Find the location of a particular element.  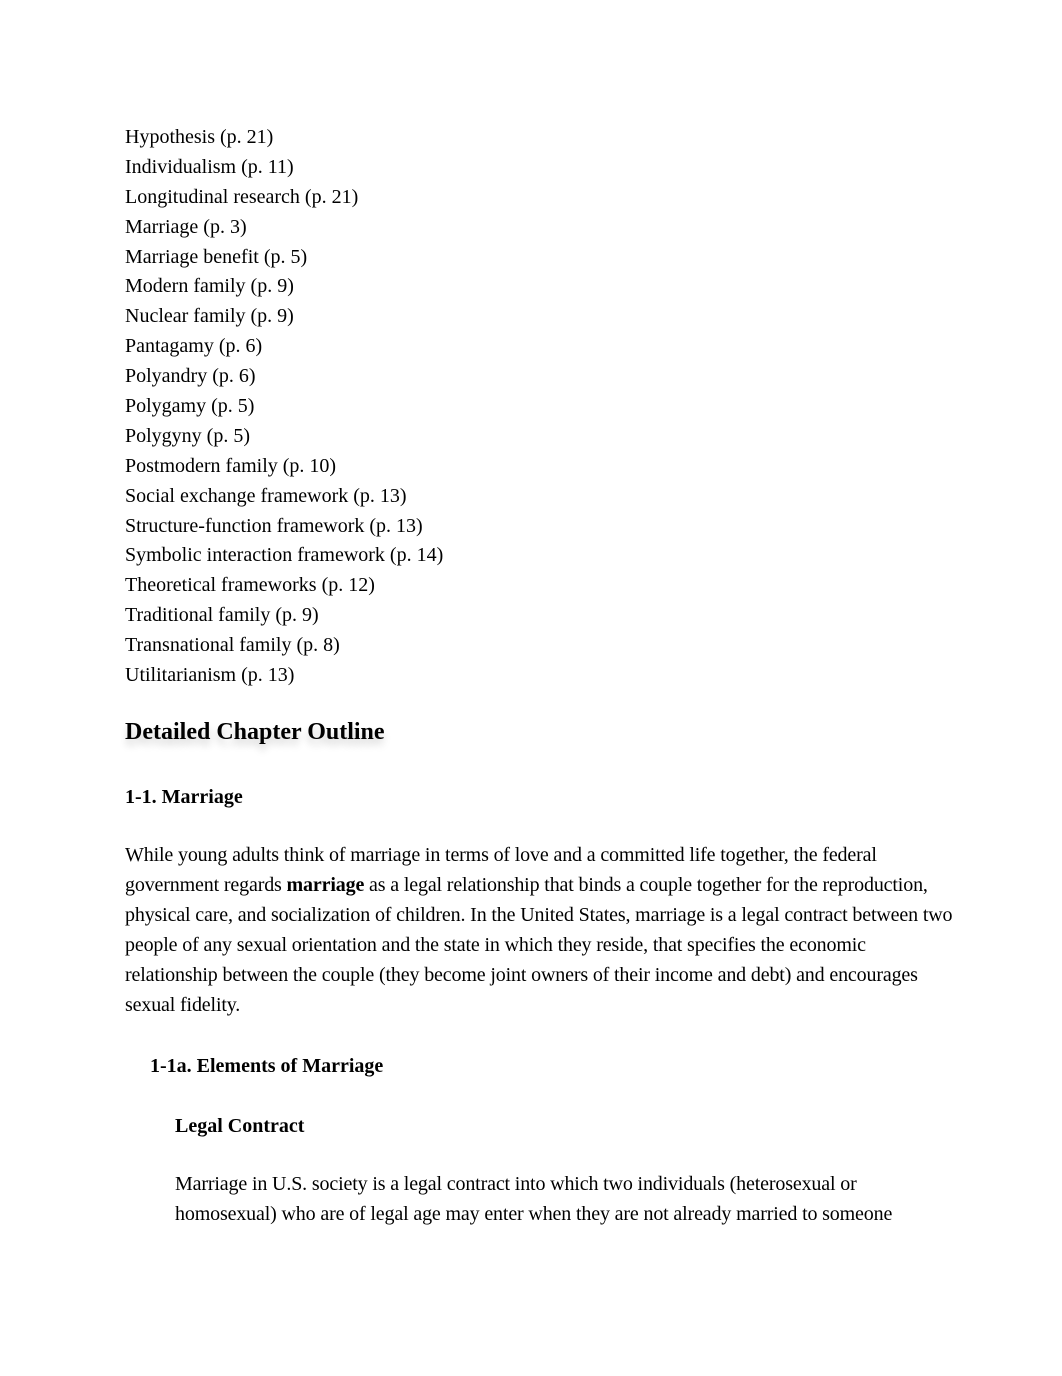

key-term: Individualism (p. 11) is located at coordinates (209, 166).